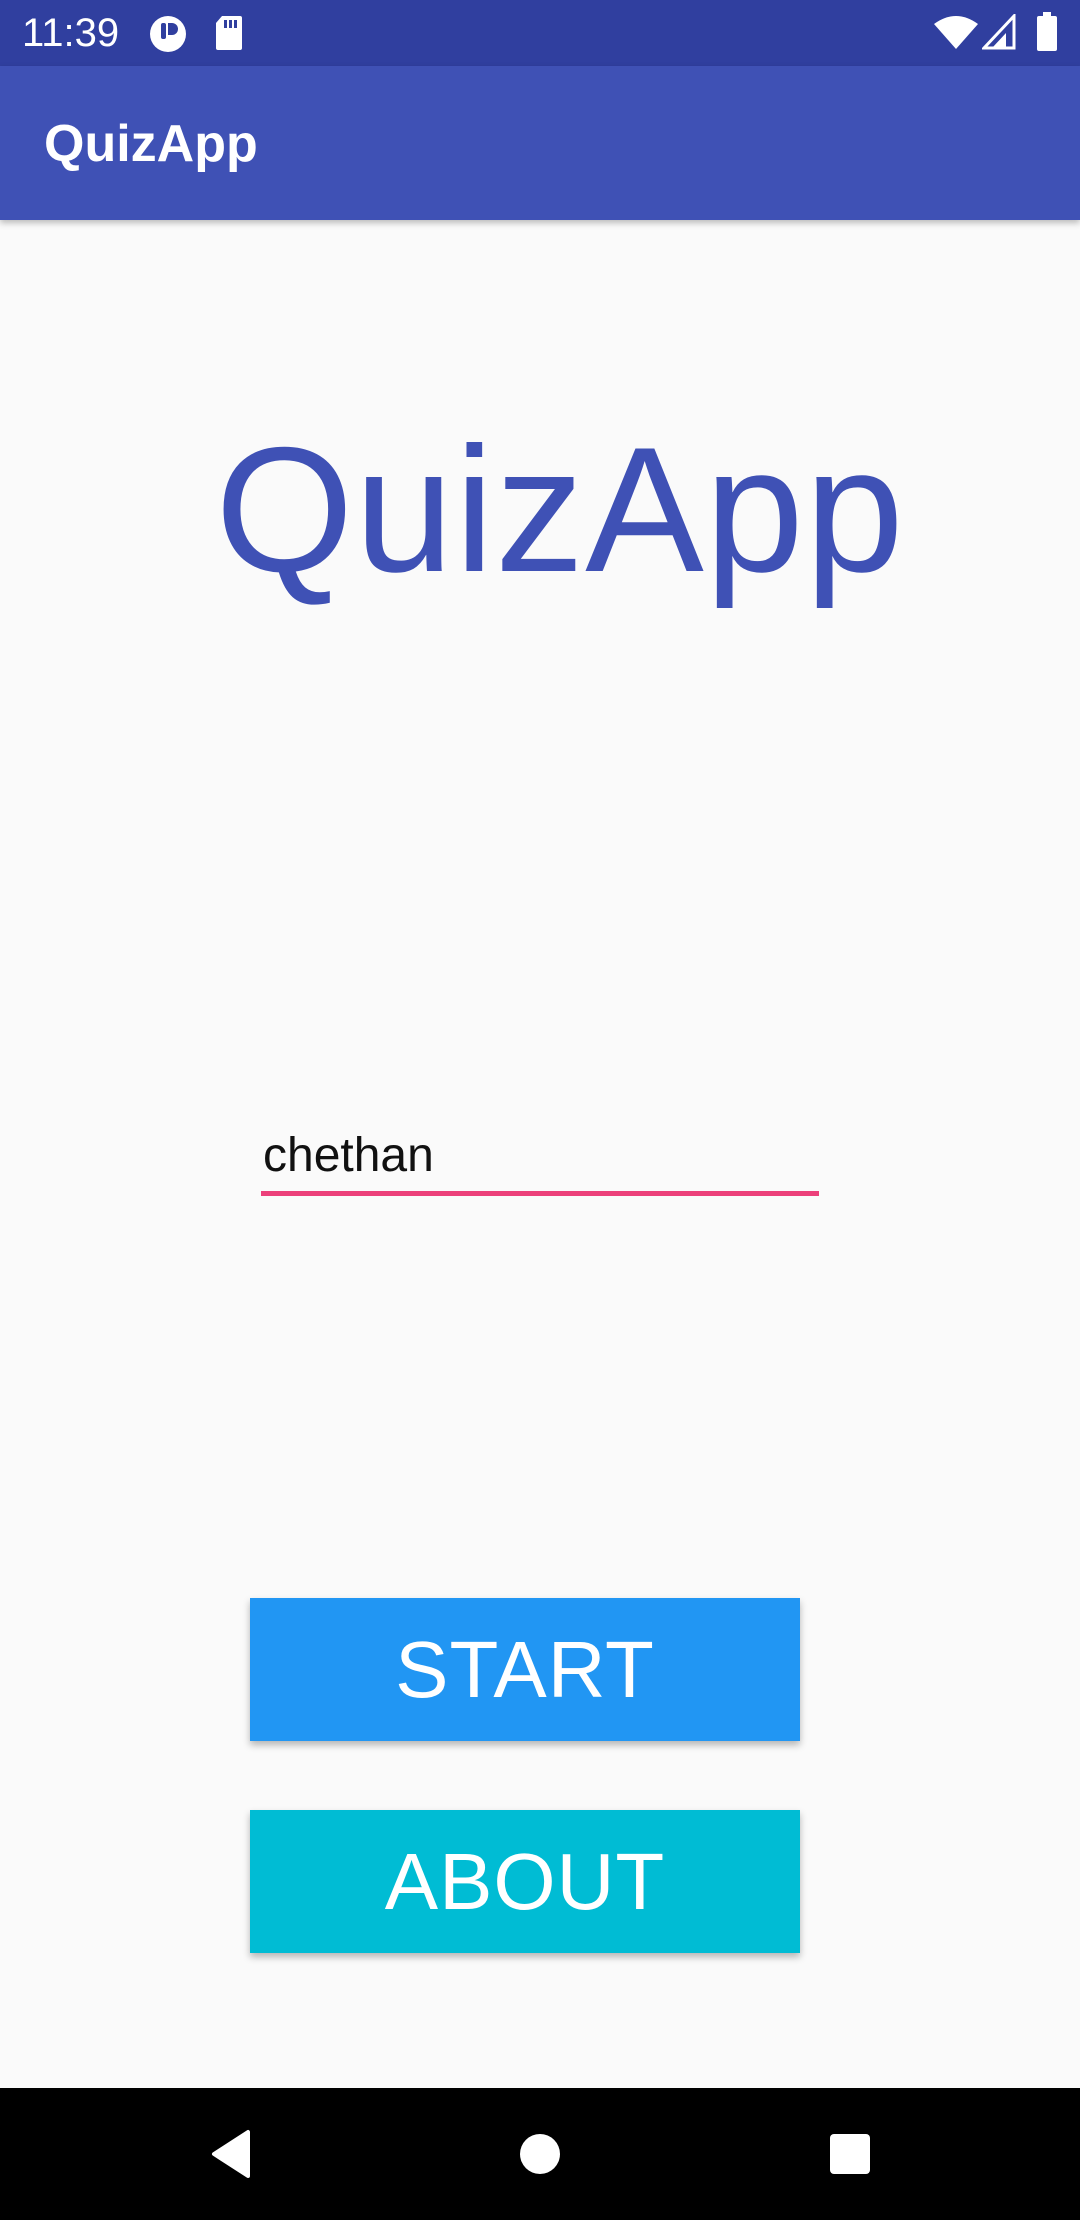  I want to click on sd-card-icon, so click(229, 35).